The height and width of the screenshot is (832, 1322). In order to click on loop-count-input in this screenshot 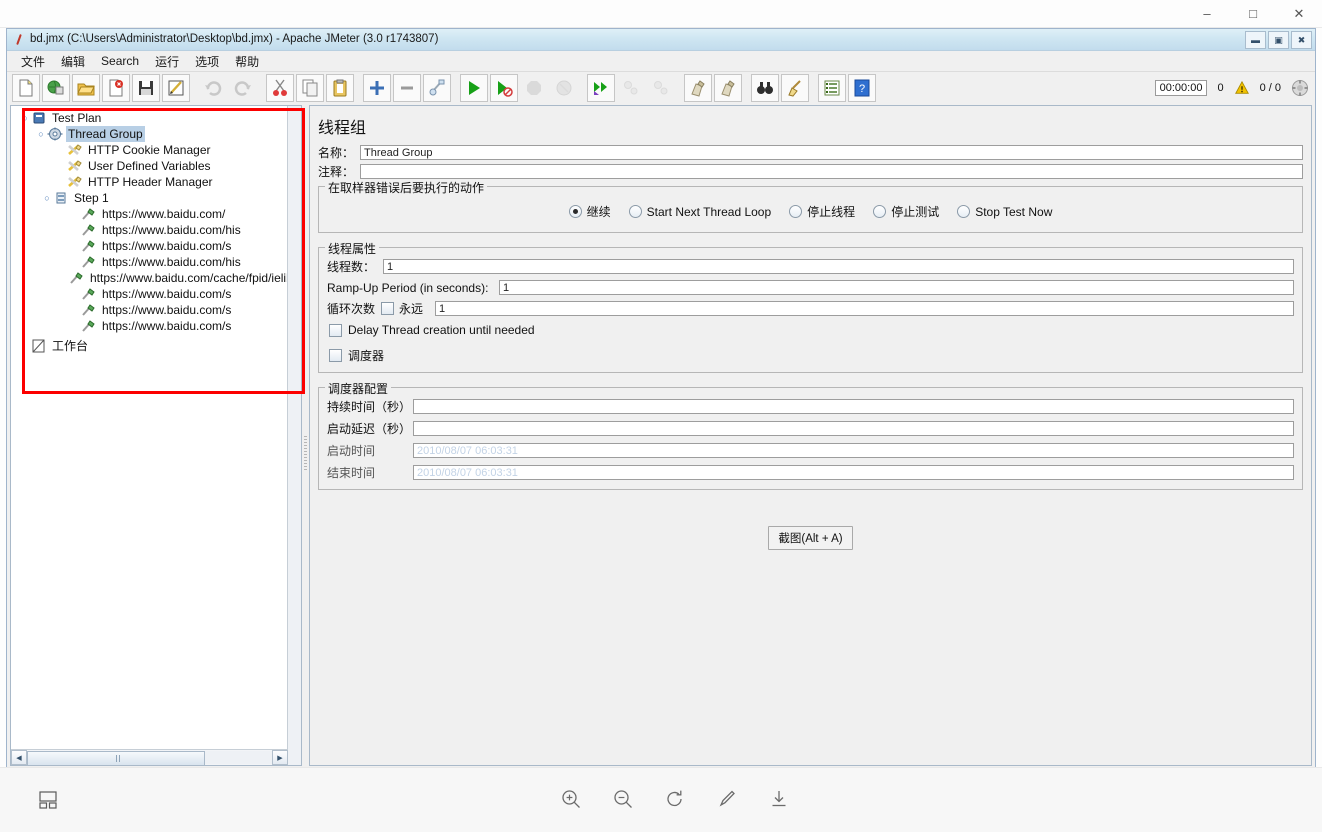, I will do `click(864, 308)`.